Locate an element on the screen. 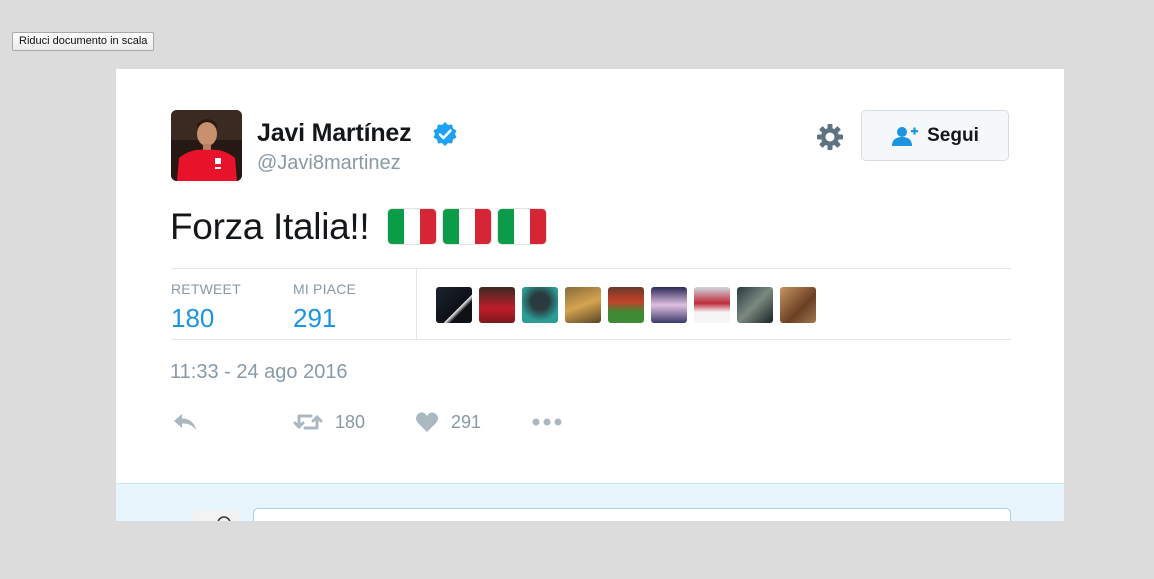 This screenshot has width=1154, height=579. like-count: 291 is located at coordinates (466, 421).